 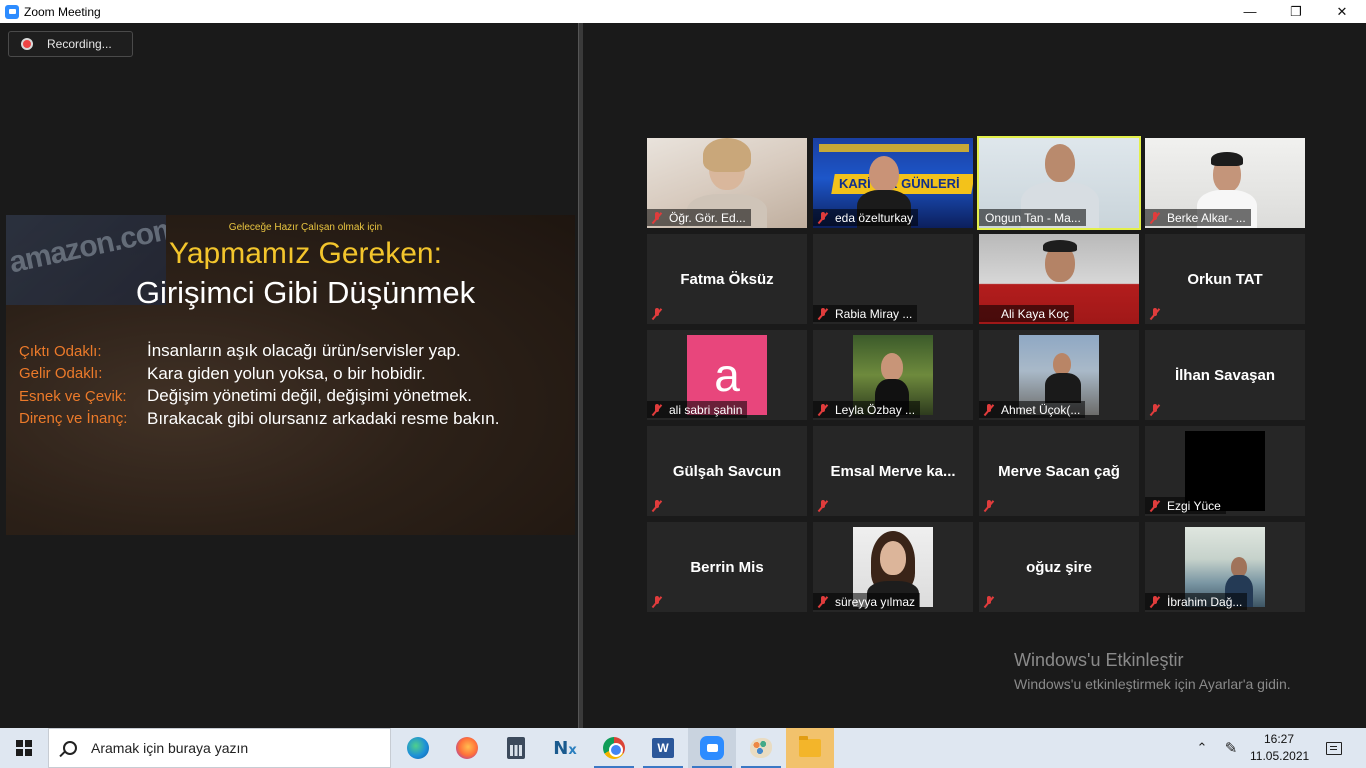 I want to click on taskbar-nx: Nx, so click(x=565, y=748).